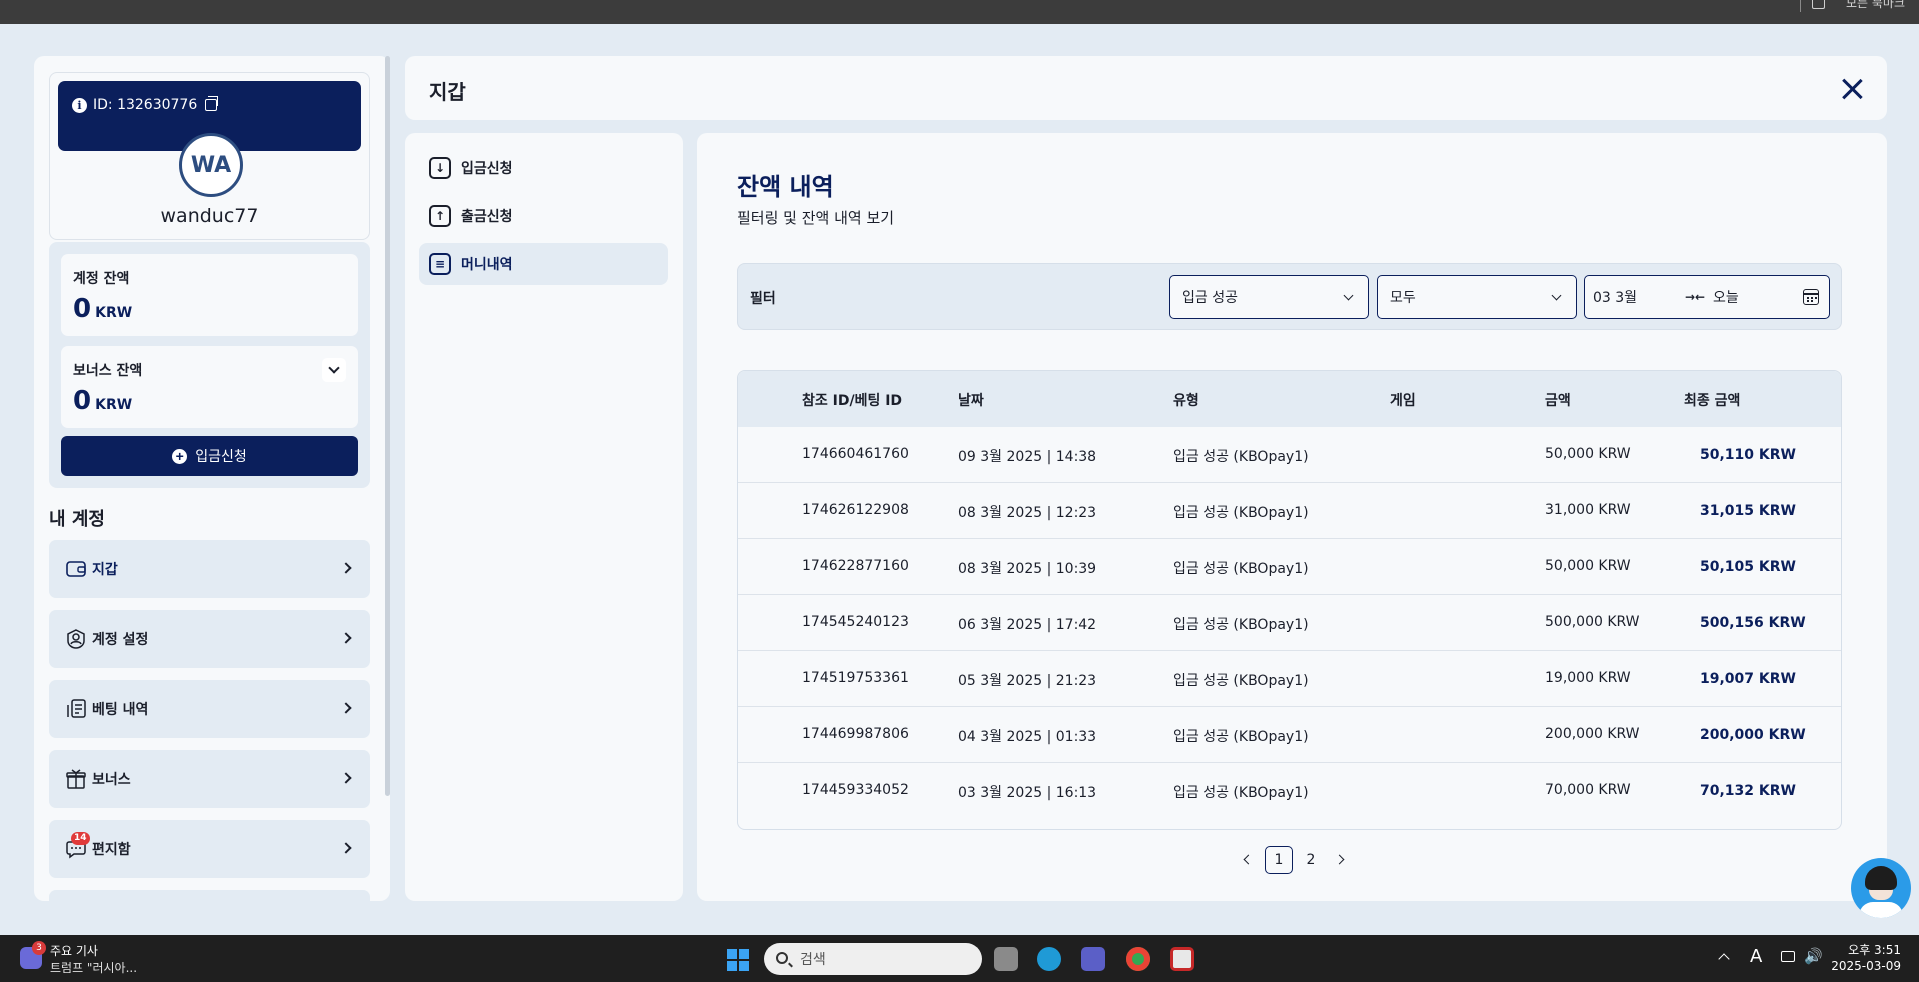 The height and width of the screenshot is (982, 1919). Describe the element at coordinates (209, 569) in the screenshot. I see `menu-item-wallet: 지갑` at that location.